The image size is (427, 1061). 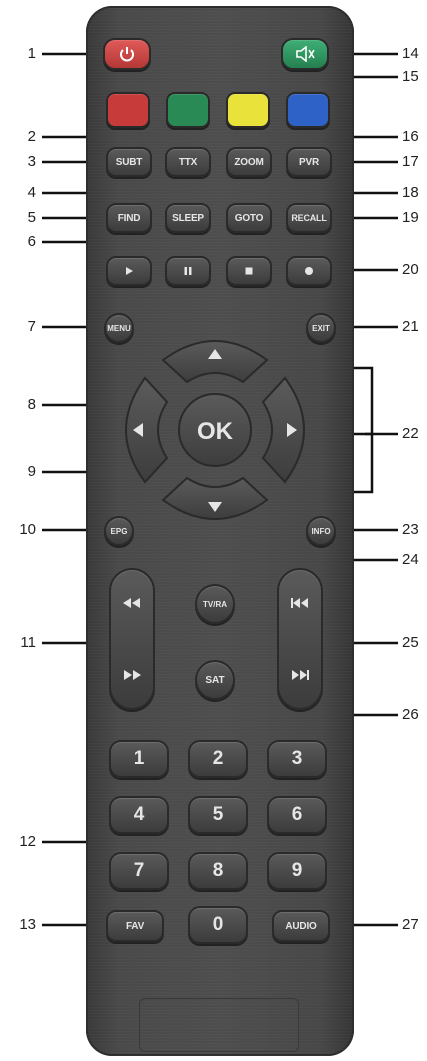 What do you see at coordinates (283, 430) in the screenshot?
I see `dpad-right-button` at bounding box center [283, 430].